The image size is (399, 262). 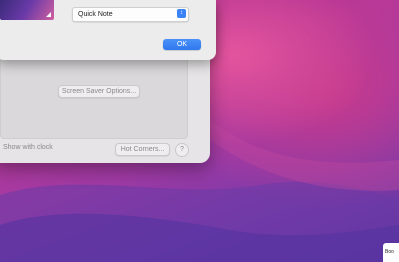 I want to click on screen-saver-sheet: Quick Note ↕ OK, so click(x=108, y=30).